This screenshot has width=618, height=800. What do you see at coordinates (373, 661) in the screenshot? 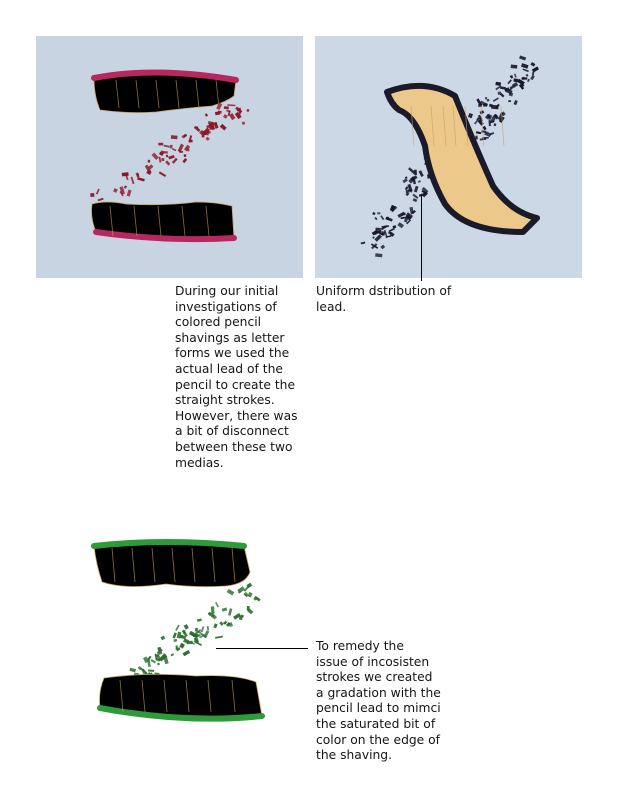
I see `caption-line: issue of incosisten` at bounding box center [373, 661].